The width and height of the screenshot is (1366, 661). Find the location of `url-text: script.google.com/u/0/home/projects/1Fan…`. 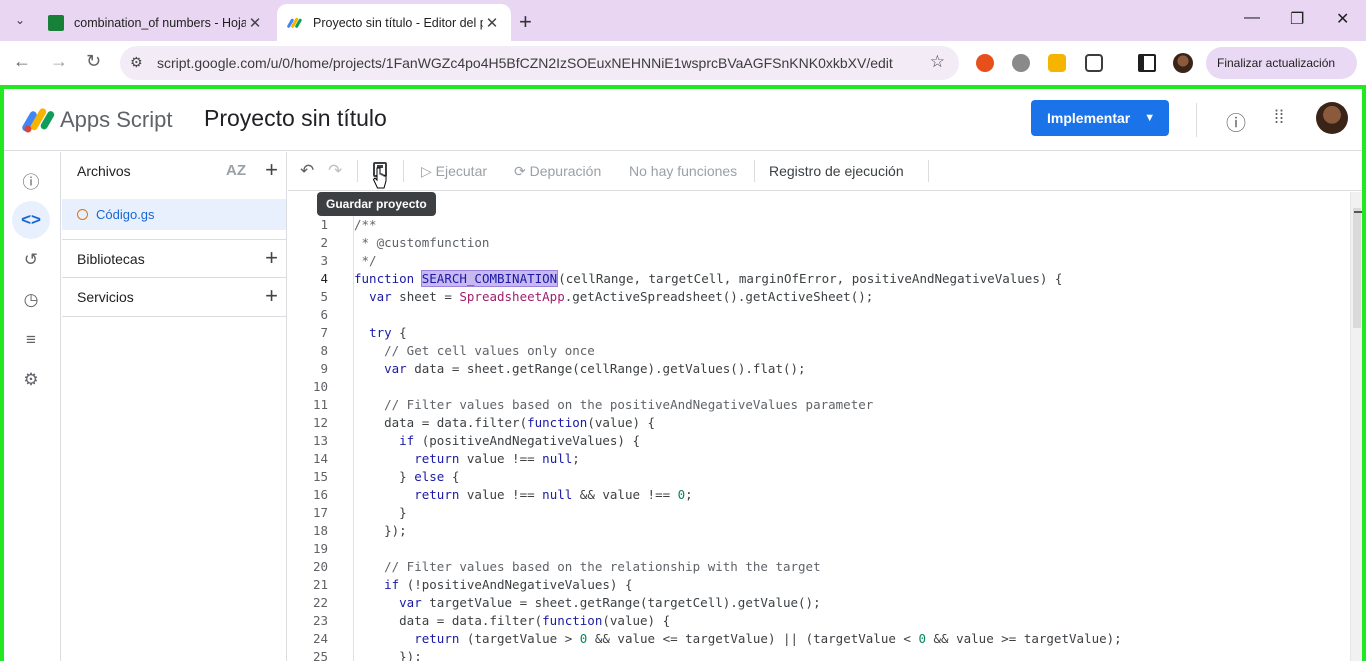

url-text: script.google.com/u/0/home/projects/1Fan… is located at coordinates (525, 63).